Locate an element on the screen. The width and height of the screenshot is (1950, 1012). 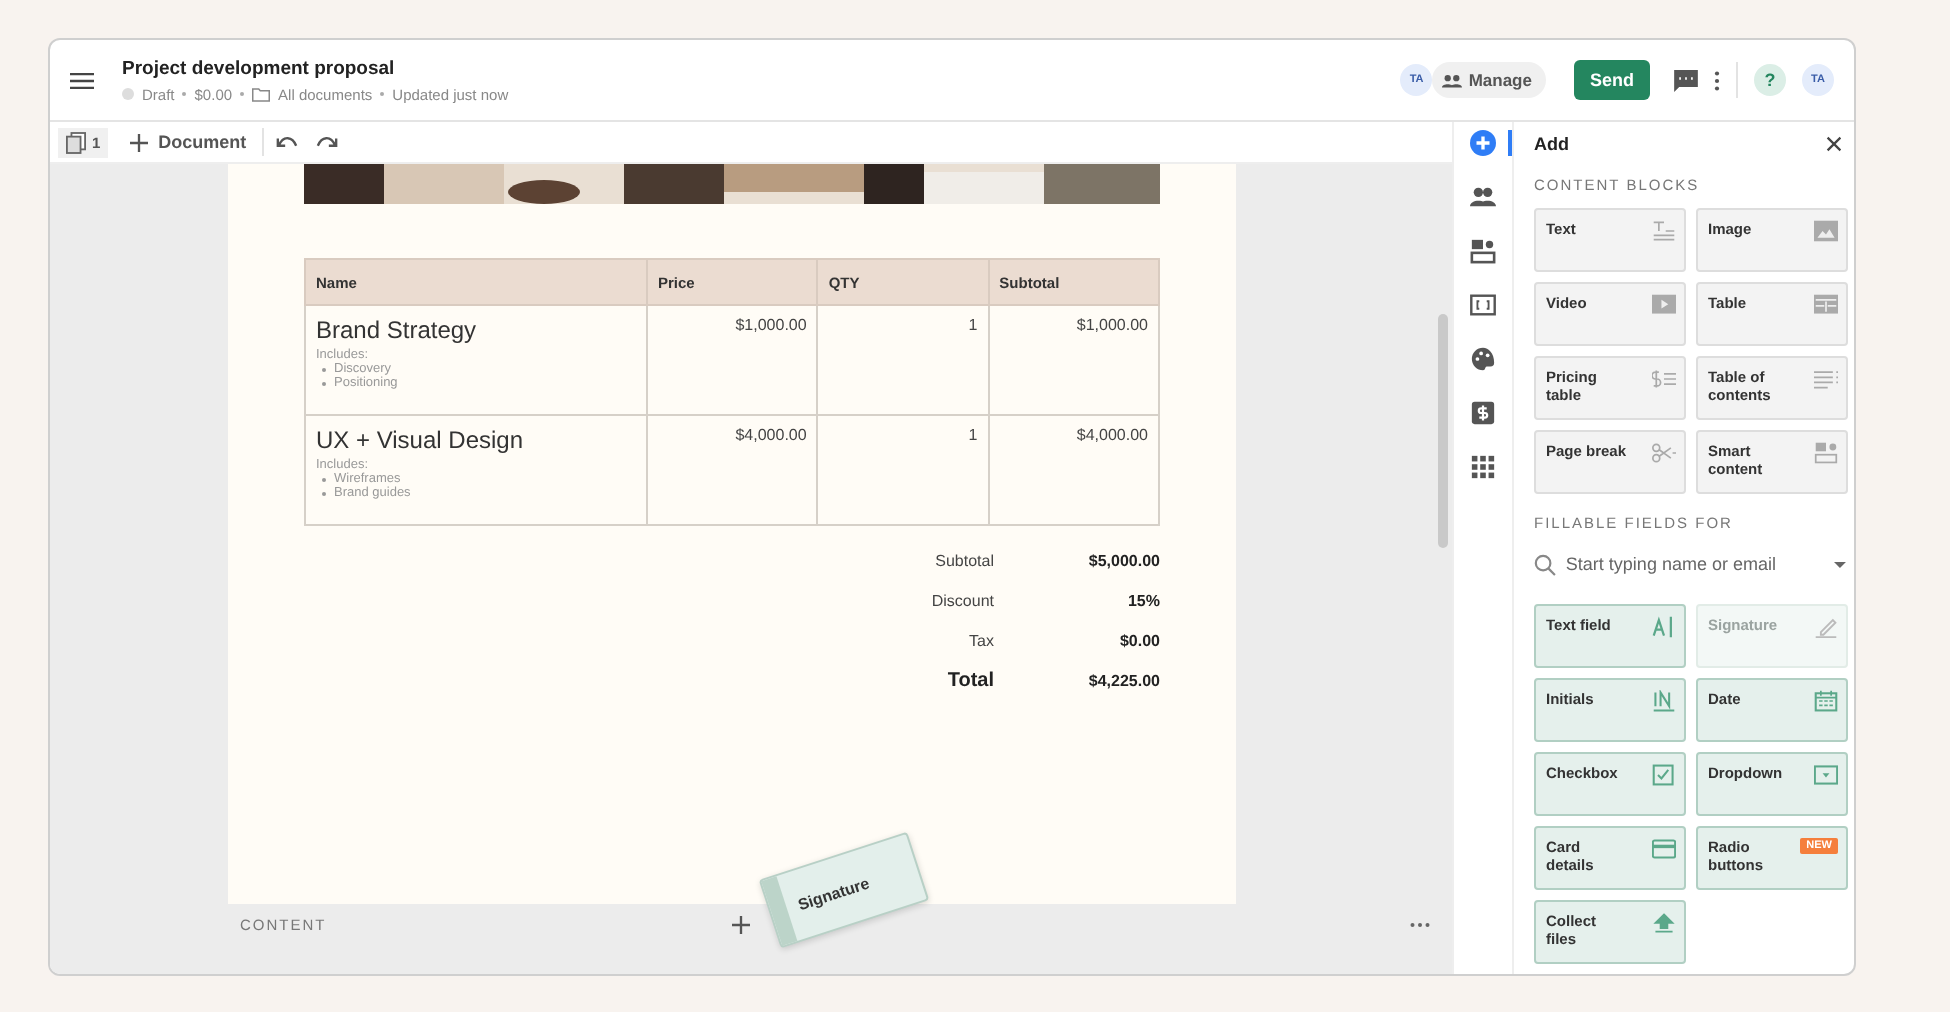
recipient-search-field: Start typing name or email is located at coordinates (1690, 564).